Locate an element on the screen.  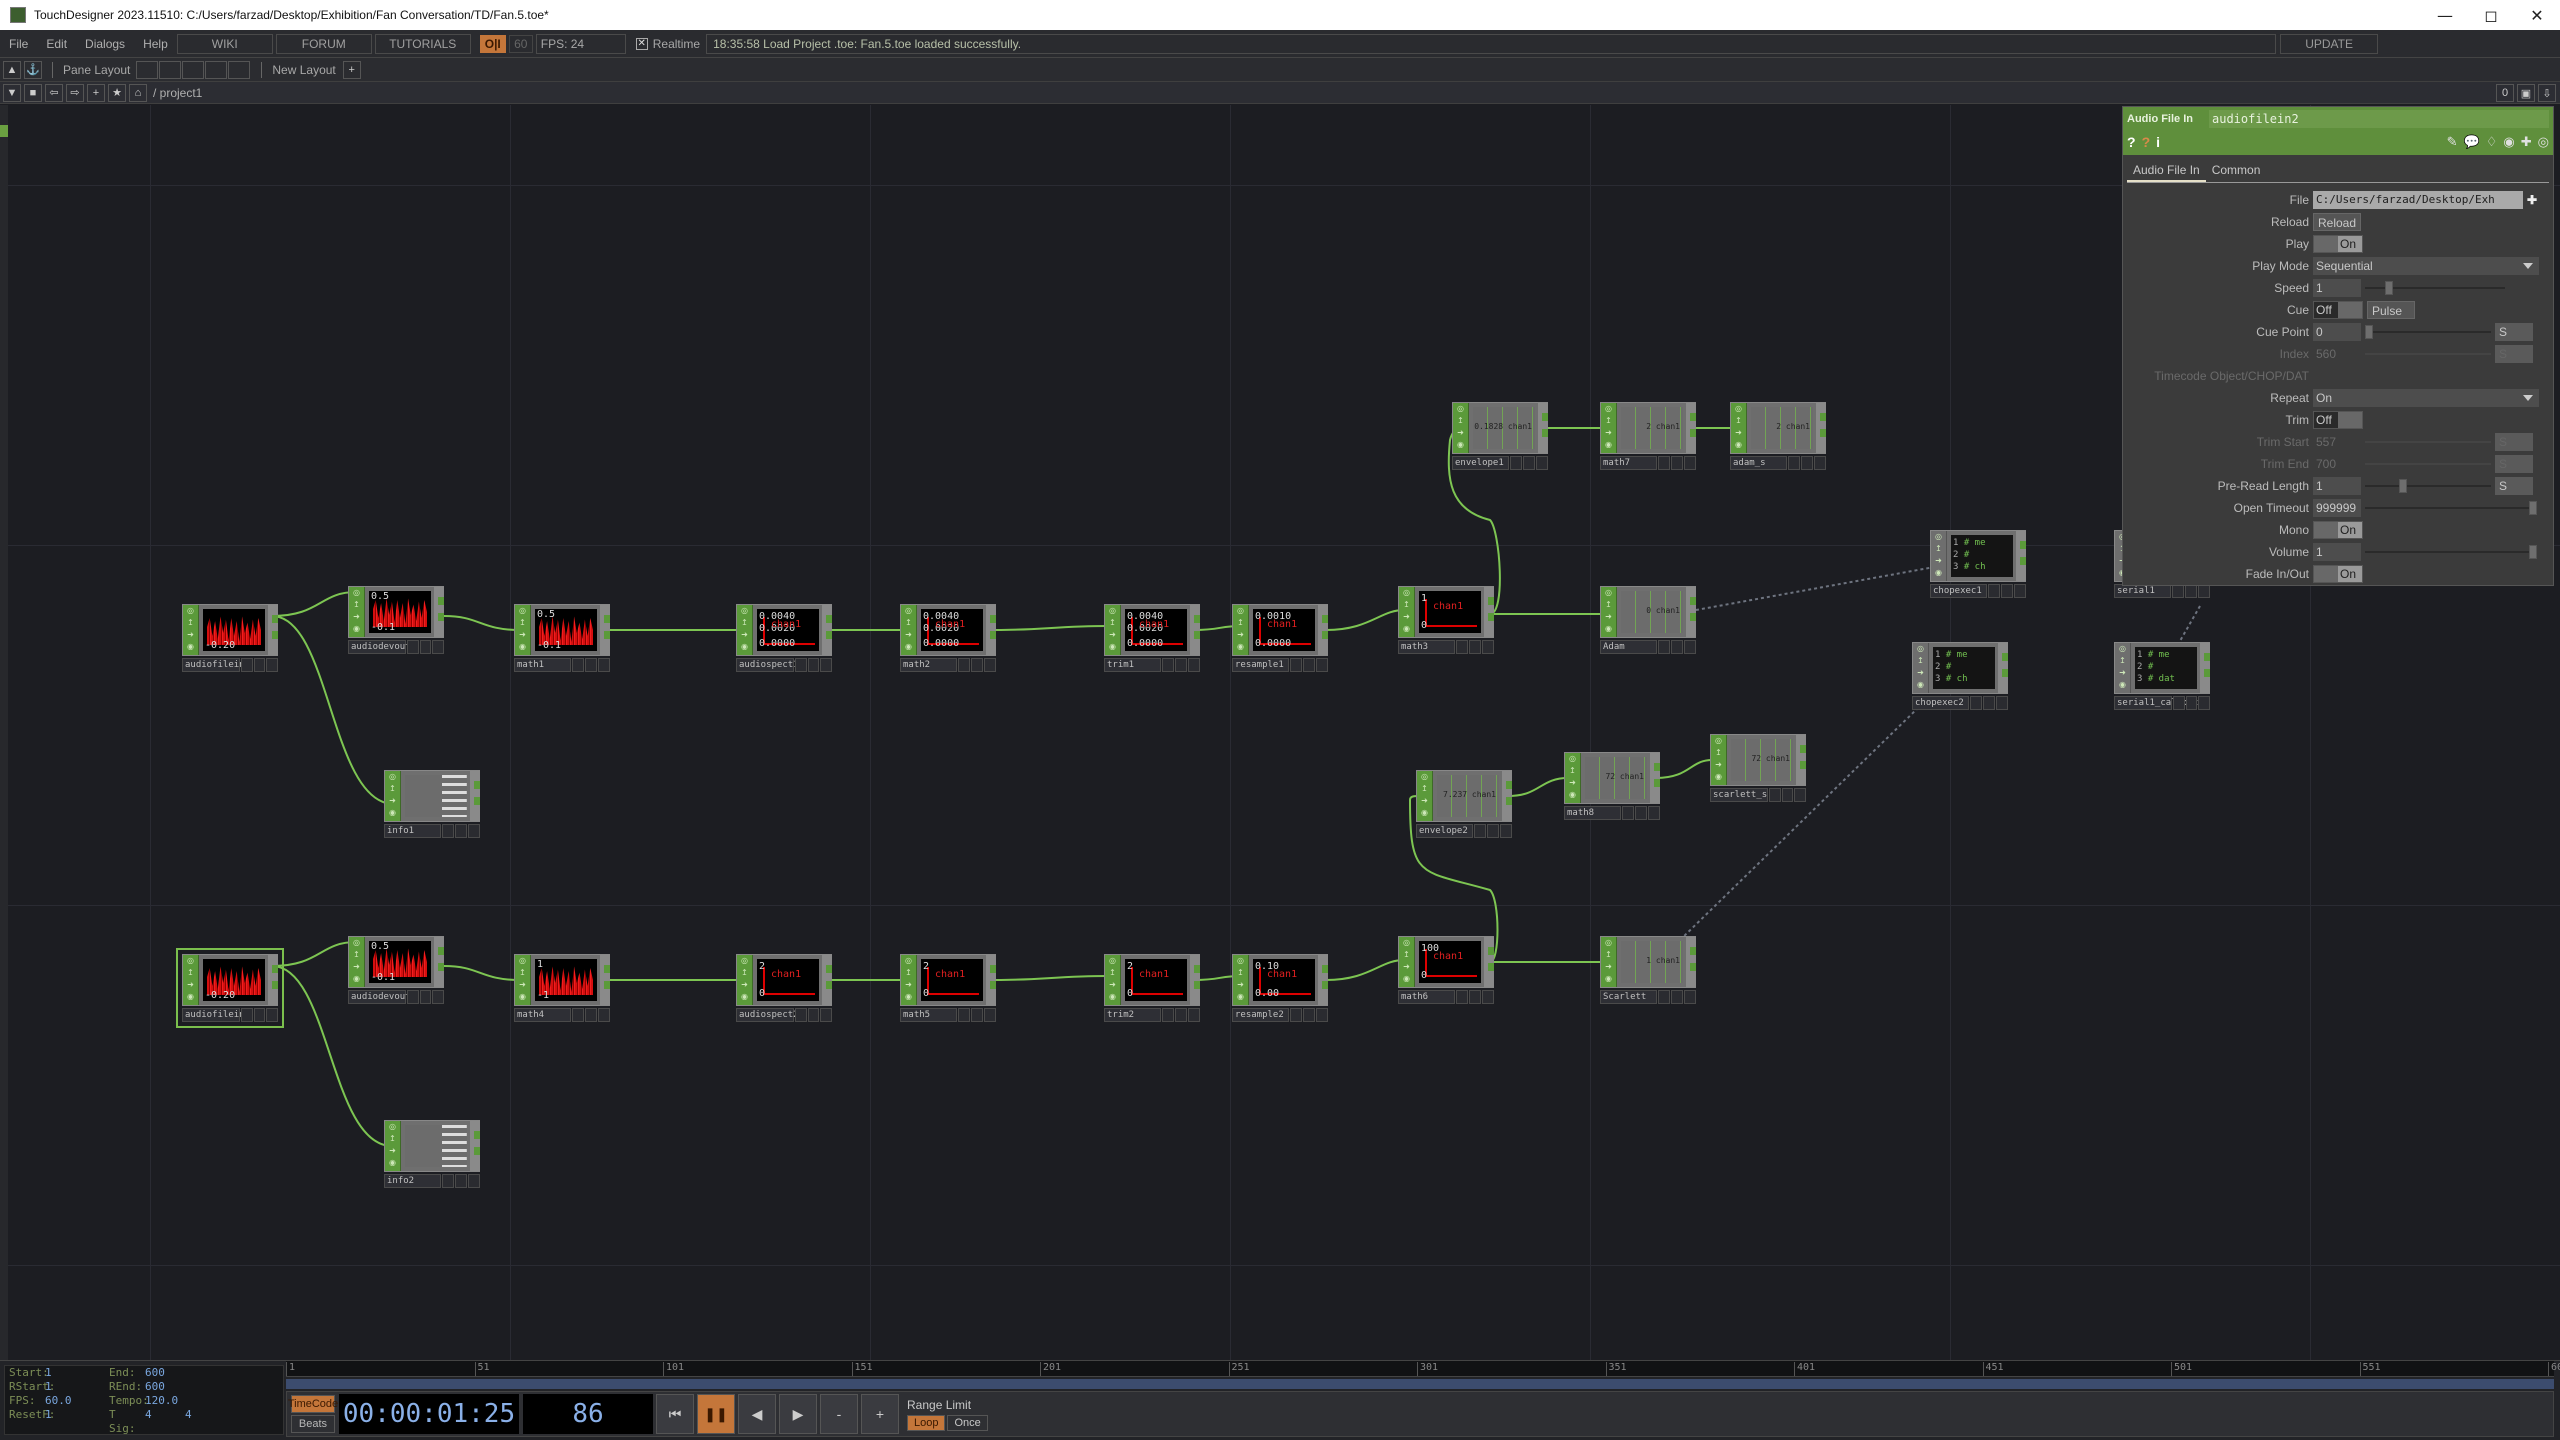
dat-viewer: 1 # me 2 # 3 # ch is located at coordinates (1964, 668).